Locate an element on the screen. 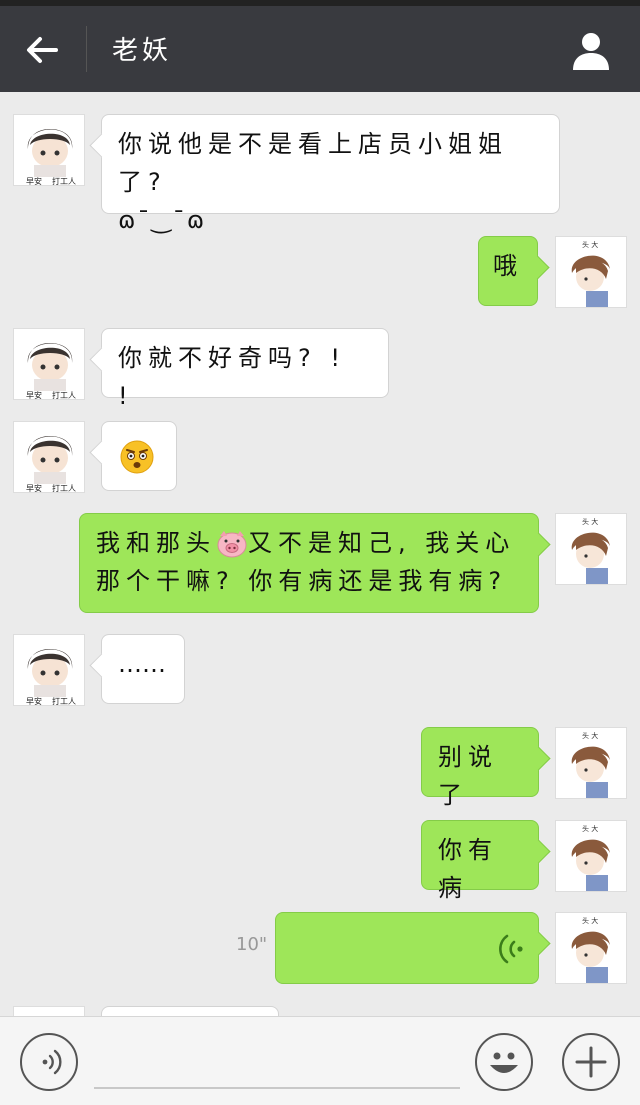  message-text: 哦 is located at coordinates (508, 266).